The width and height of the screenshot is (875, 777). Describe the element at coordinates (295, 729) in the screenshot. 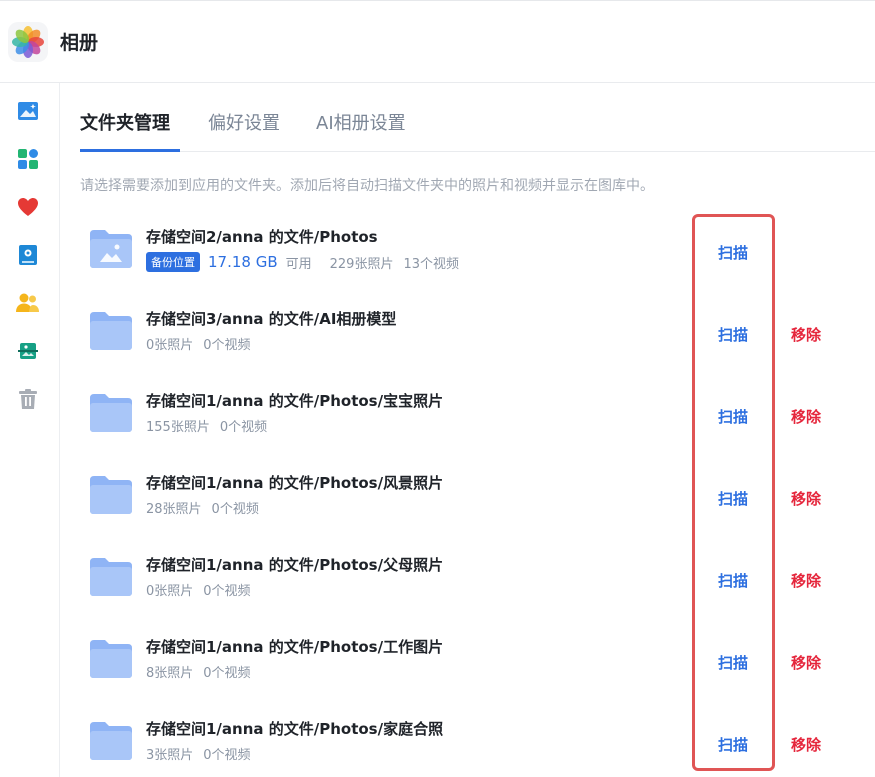

I see `folder-path: 存储空间1/anna 的文件/Photos/家庭合照` at that location.